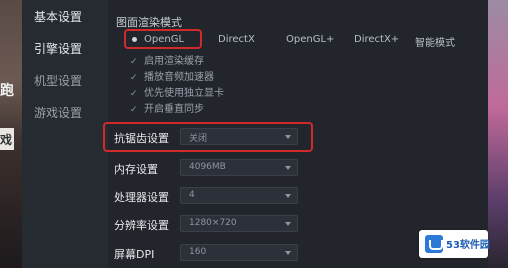 The image size is (508, 268). I want to click on memory-label: 内存设置, so click(136, 169).